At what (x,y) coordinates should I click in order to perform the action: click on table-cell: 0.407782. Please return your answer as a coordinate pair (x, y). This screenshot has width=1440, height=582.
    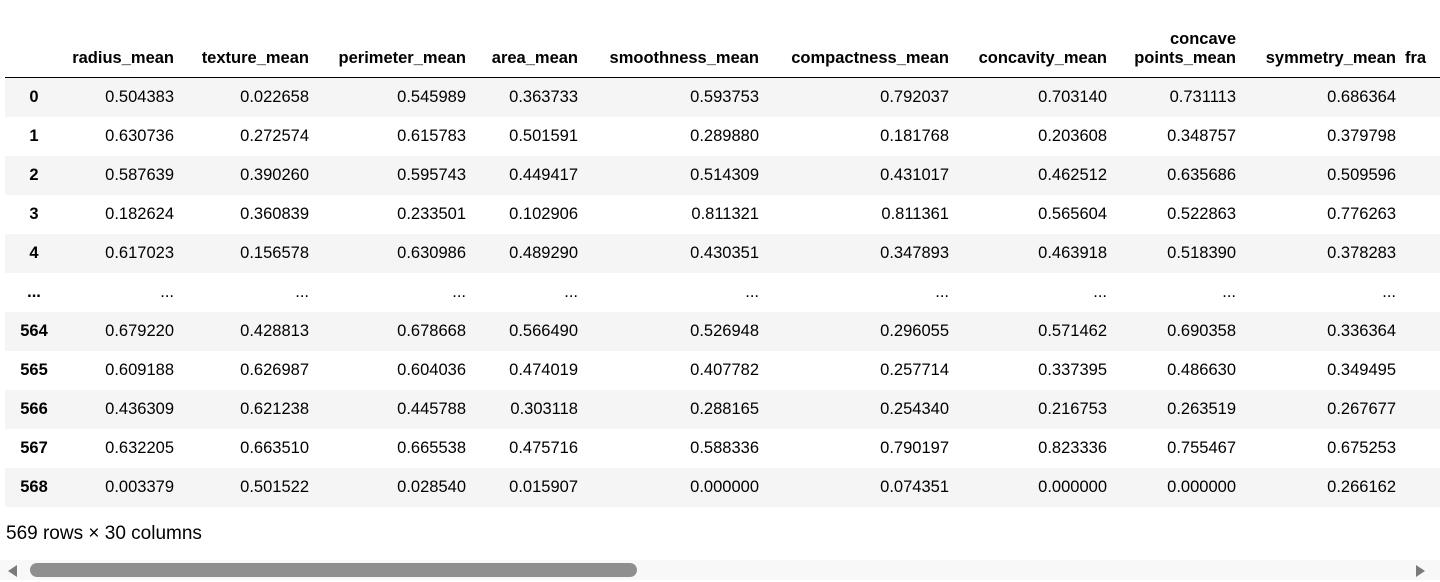
    Looking at the image, I should click on (724, 369).